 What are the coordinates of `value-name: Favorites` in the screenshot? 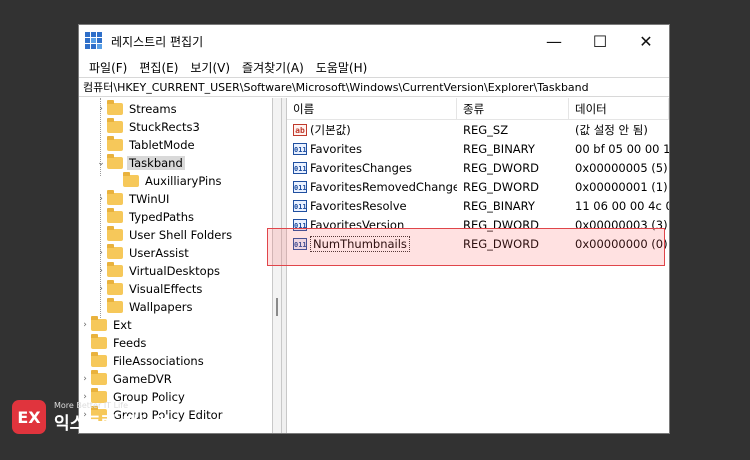 It's located at (336, 148).